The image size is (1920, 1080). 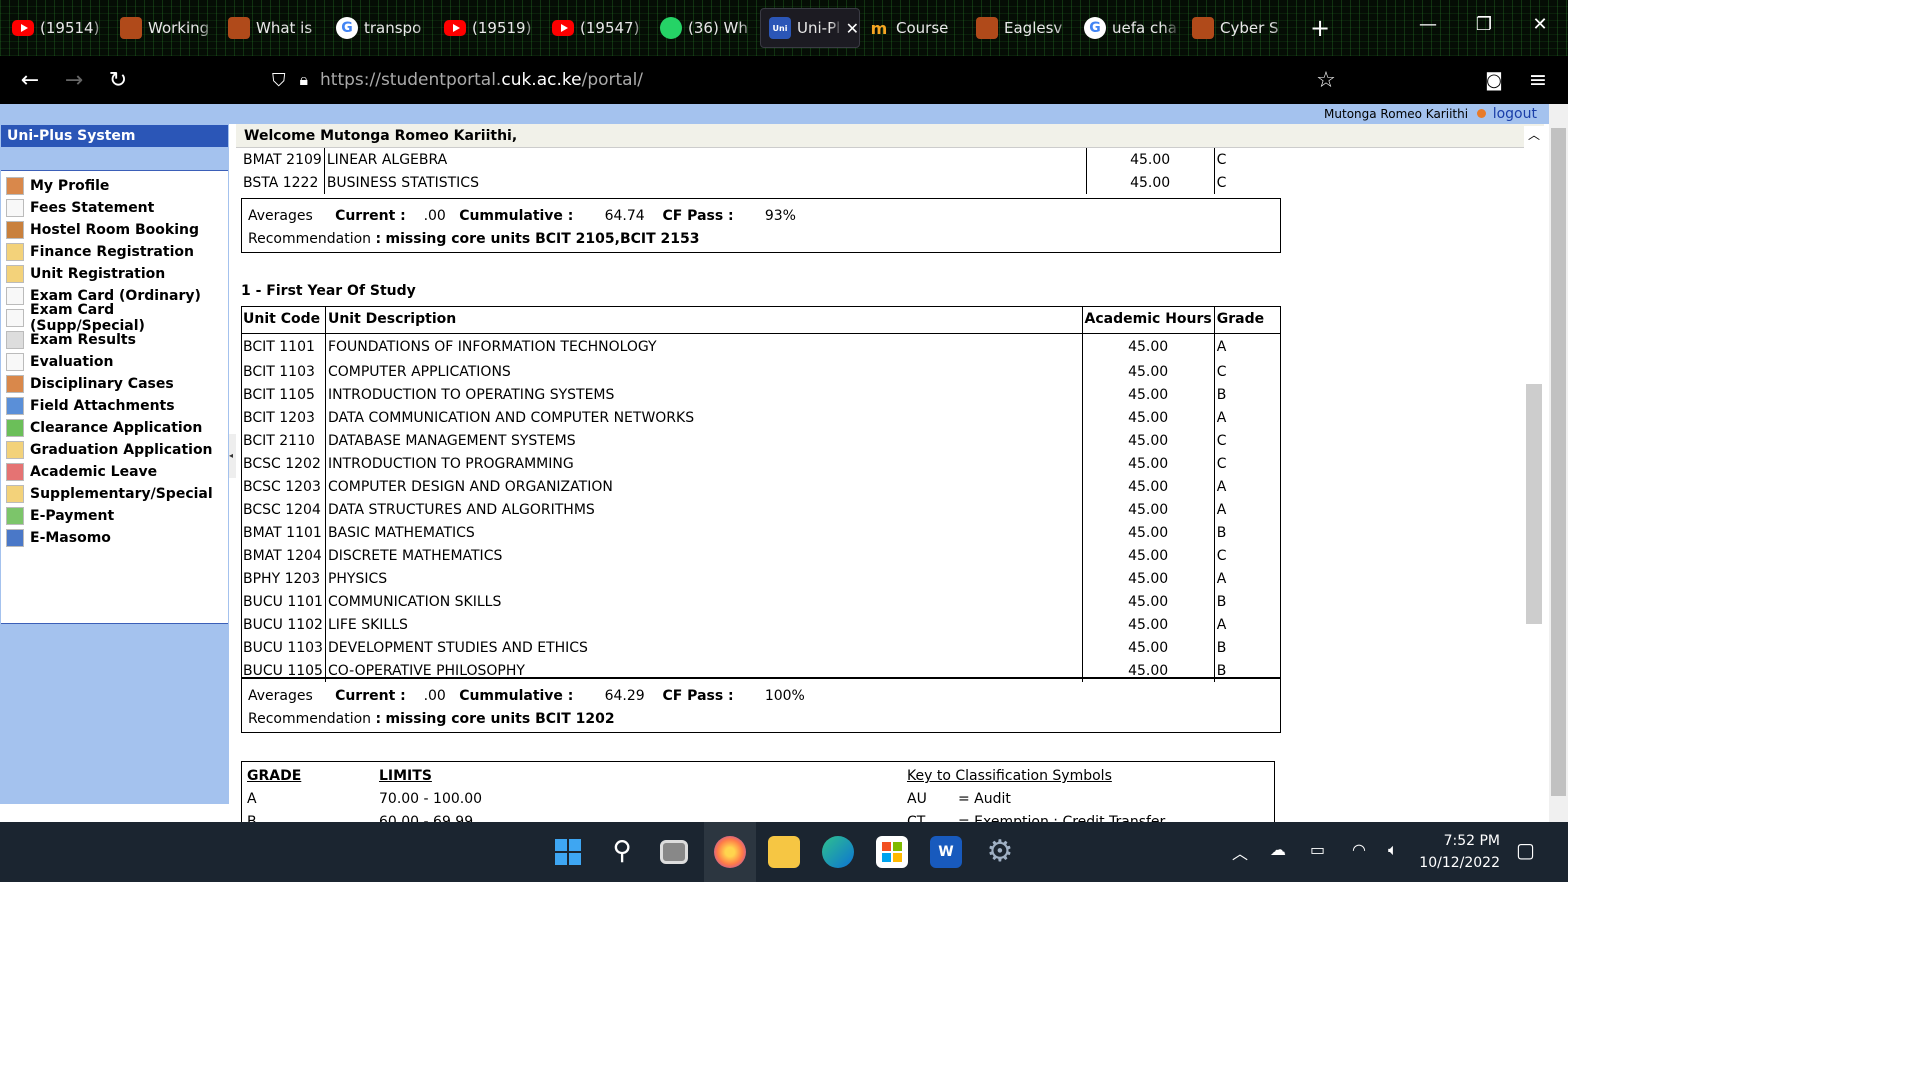 What do you see at coordinates (704, 555) in the screenshot?
I see `unit-description: DISCRETE MATHEMATICS` at bounding box center [704, 555].